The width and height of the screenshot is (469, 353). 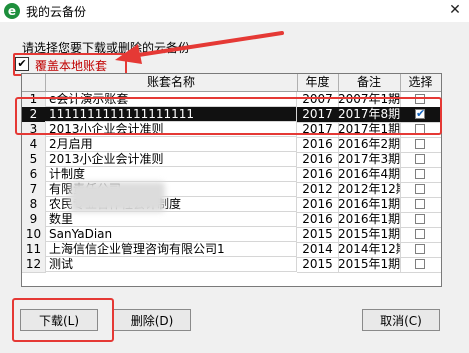 I want to click on close-icon: ✕, so click(x=455, y=10).